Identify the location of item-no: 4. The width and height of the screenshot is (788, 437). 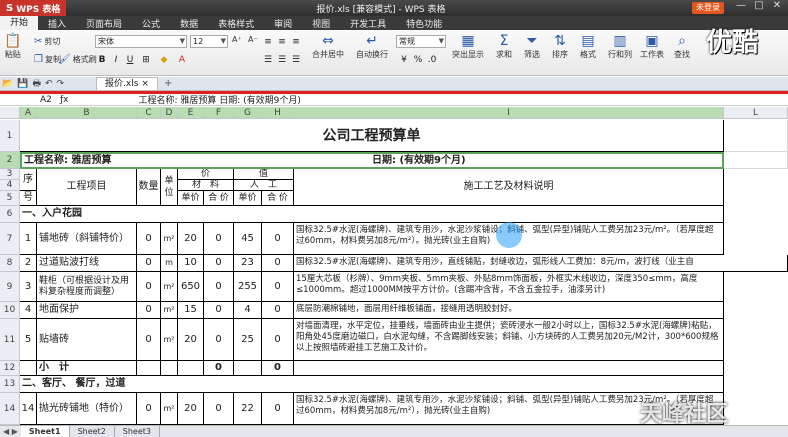
(28, 310).